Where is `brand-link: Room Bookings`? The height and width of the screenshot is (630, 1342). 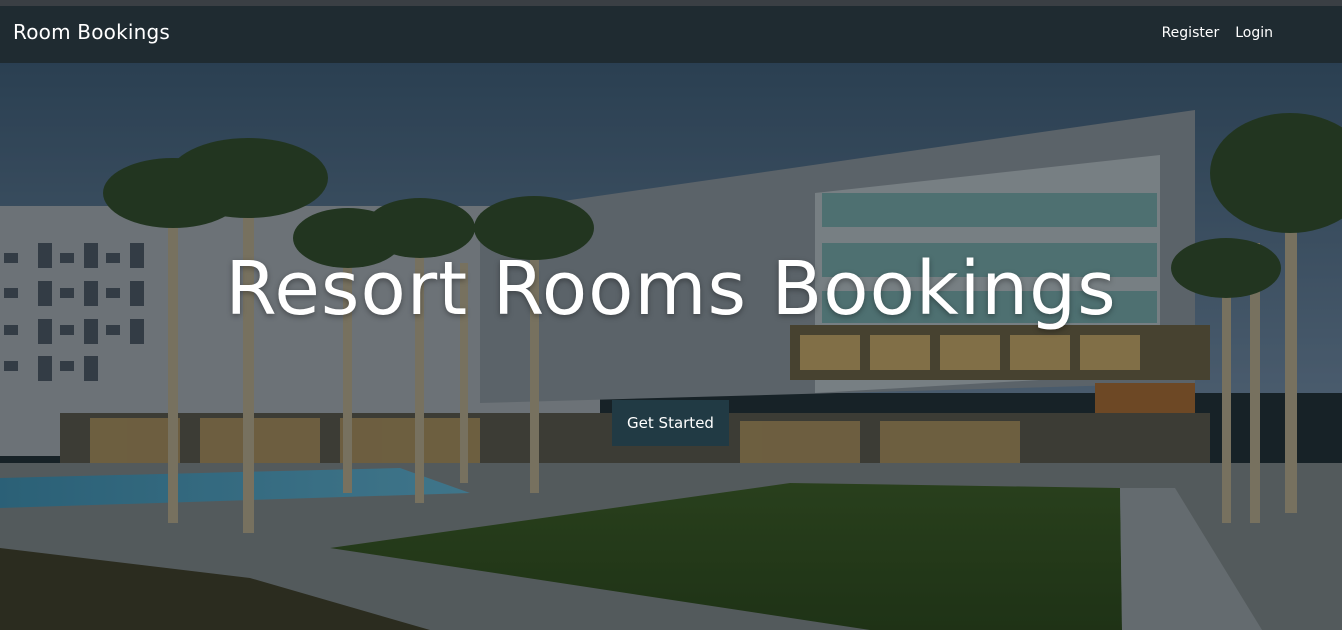 brand-link: Room Bookings is located at coordinates (91, 32).